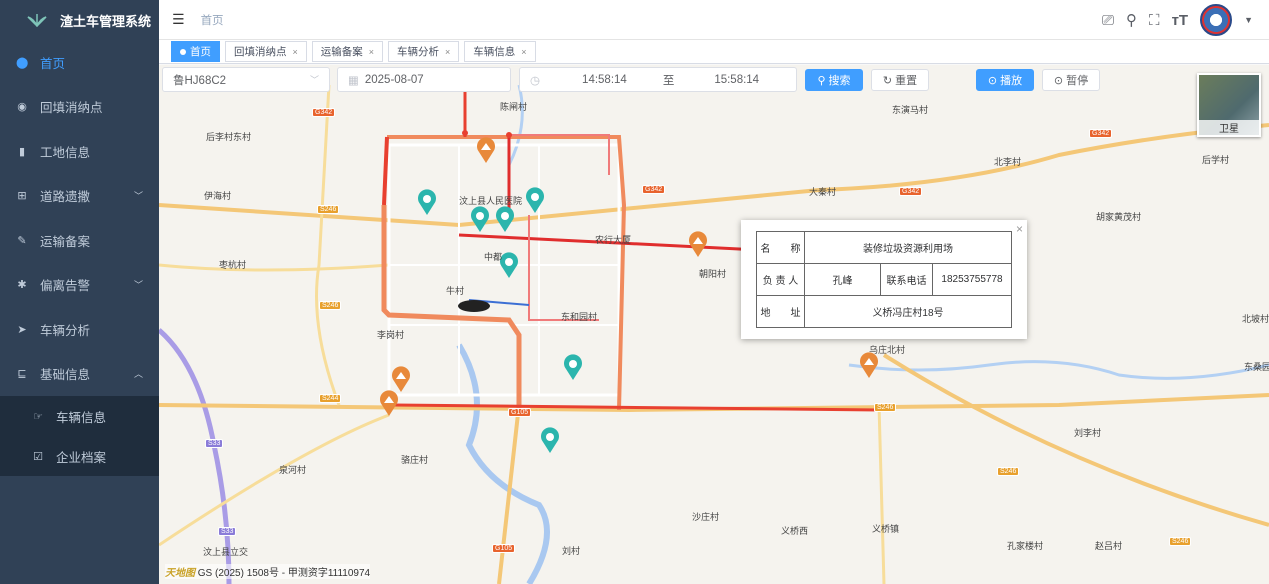 This screenshot has width=1269, height=584. What do you see at coordinates (604, 80) in the screenshot?
I see `start-time: 14:58:14` at bounding box center [604, 80].